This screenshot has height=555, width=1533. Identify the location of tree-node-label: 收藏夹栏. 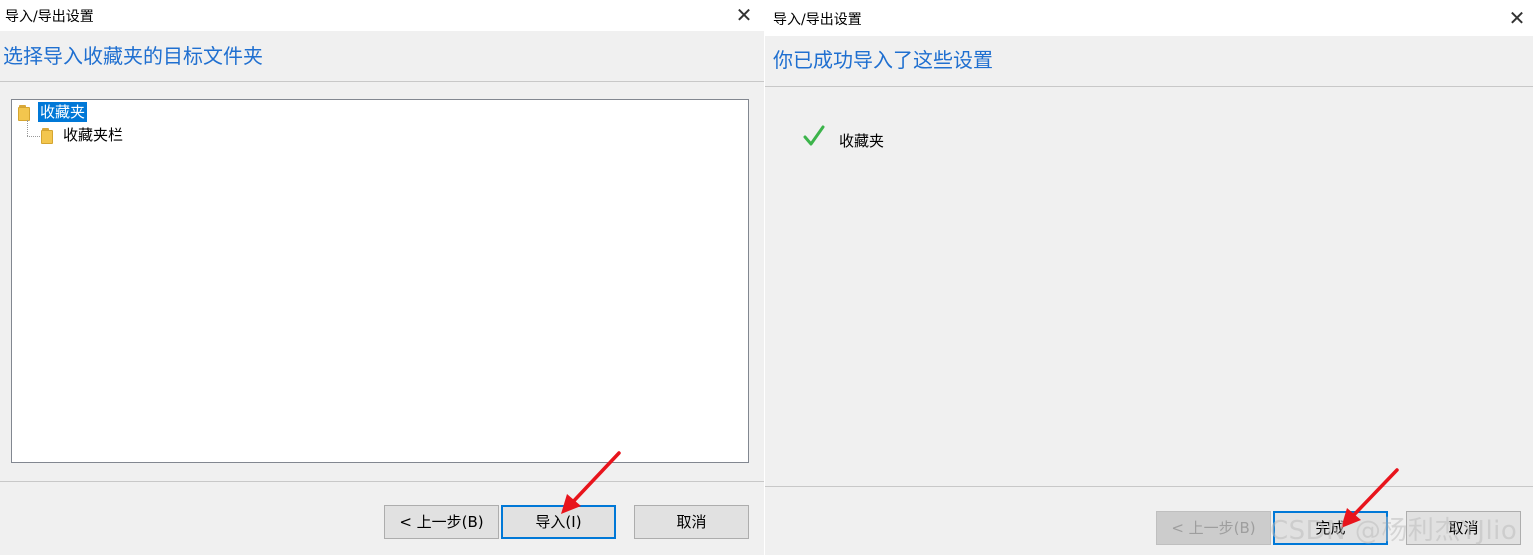
(93, 135).